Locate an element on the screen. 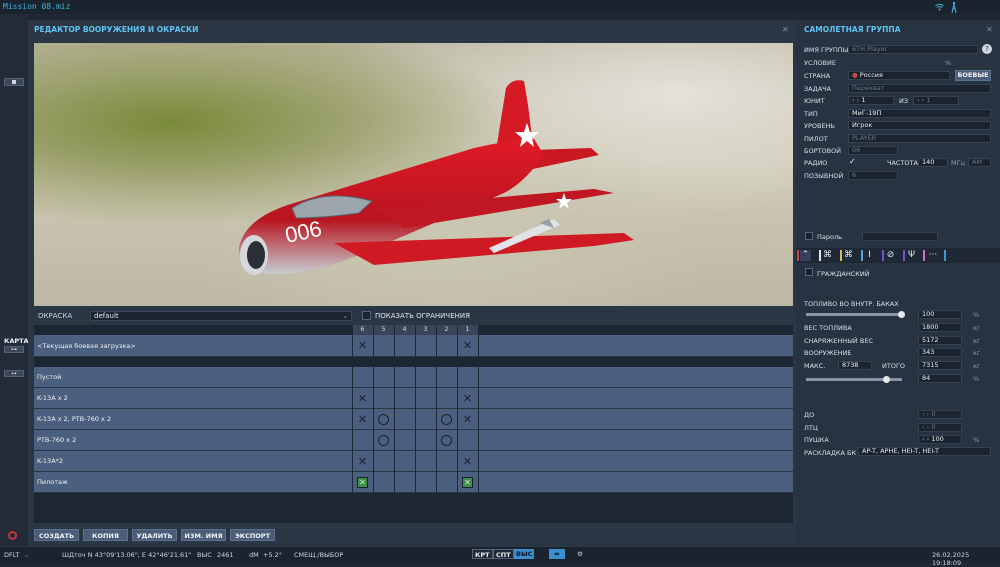  mode-select: DFLT is located at coordinates (11, 555).